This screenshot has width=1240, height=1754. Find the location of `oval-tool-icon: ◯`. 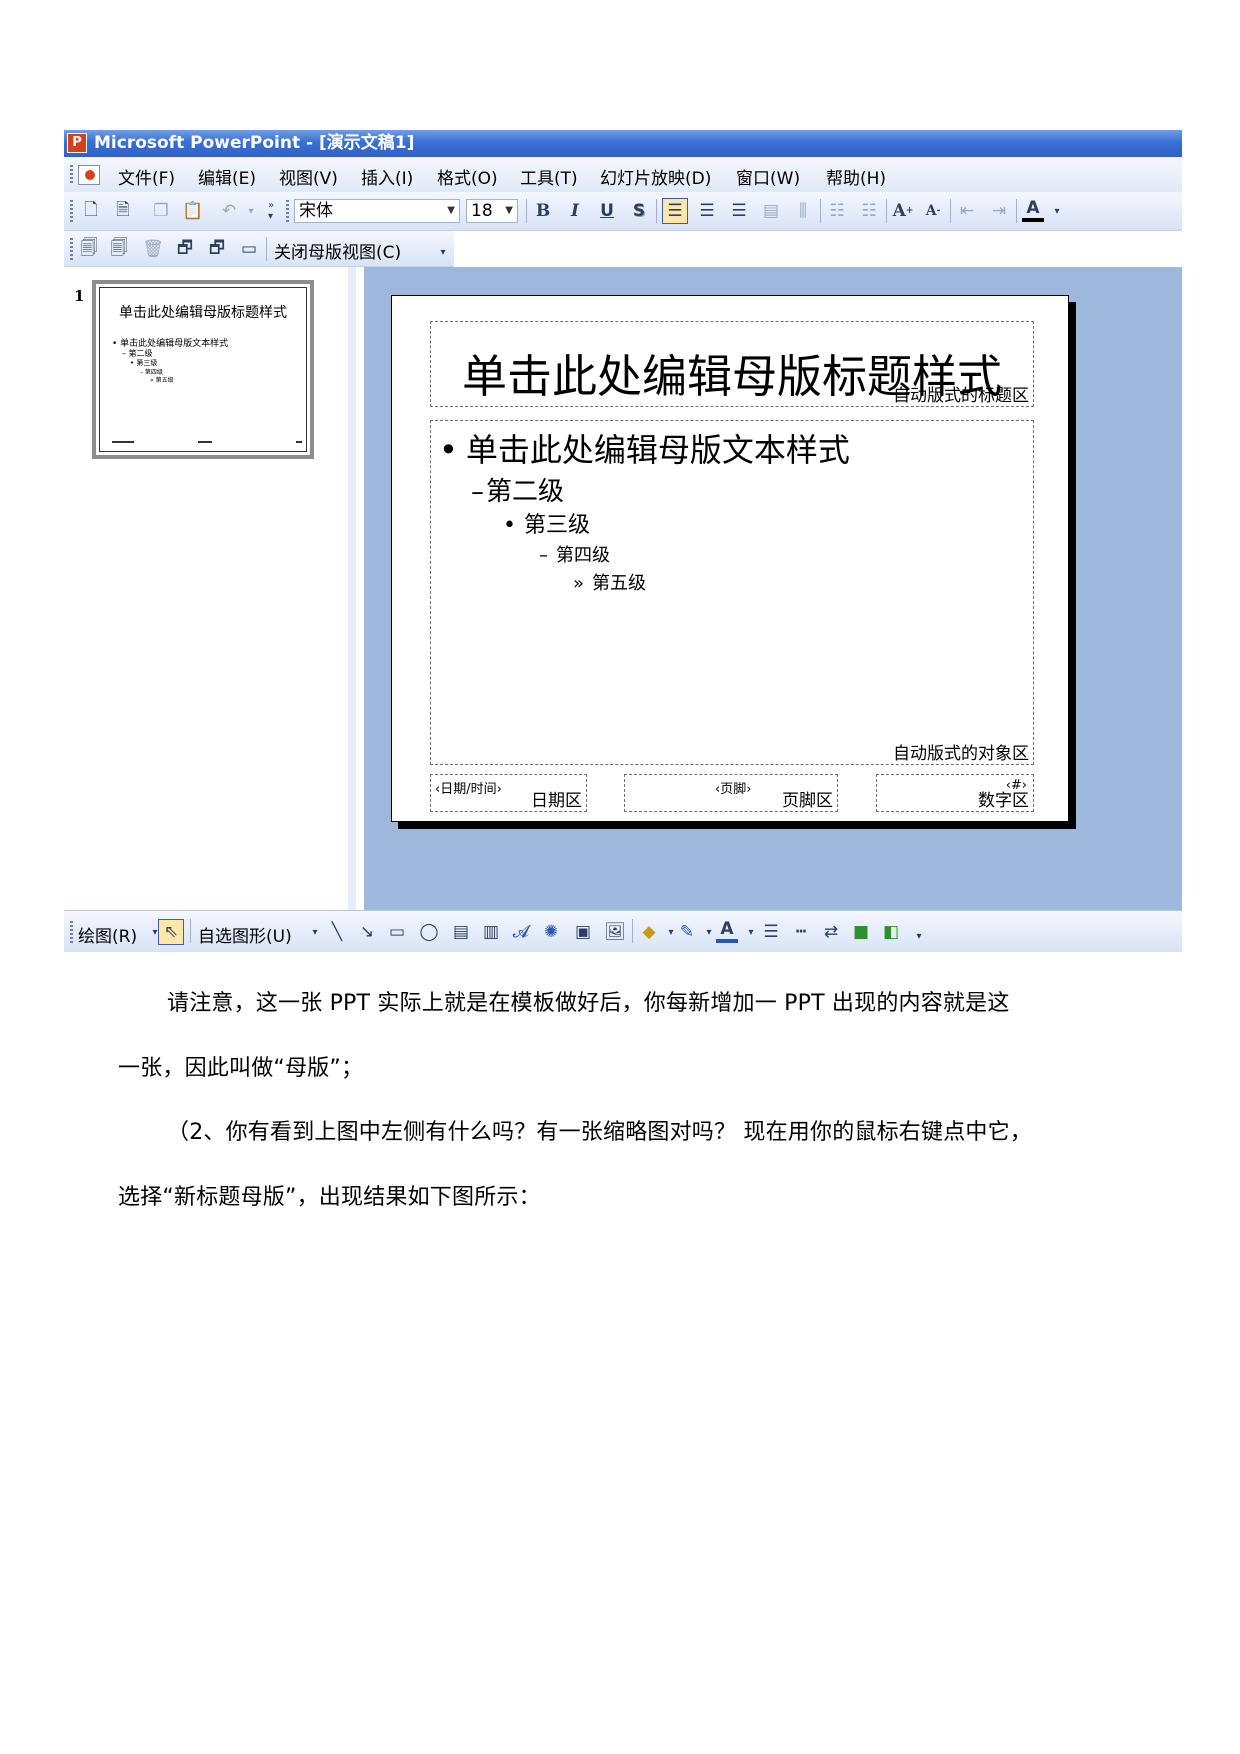

oval-tool-icon: ◯ is located at coordinates (429, 932).